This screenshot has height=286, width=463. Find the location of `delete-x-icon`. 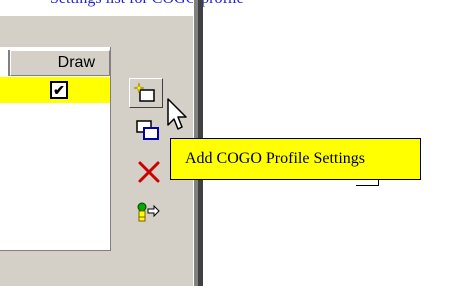

delete-x-icon is located at coordinates (149, 172).